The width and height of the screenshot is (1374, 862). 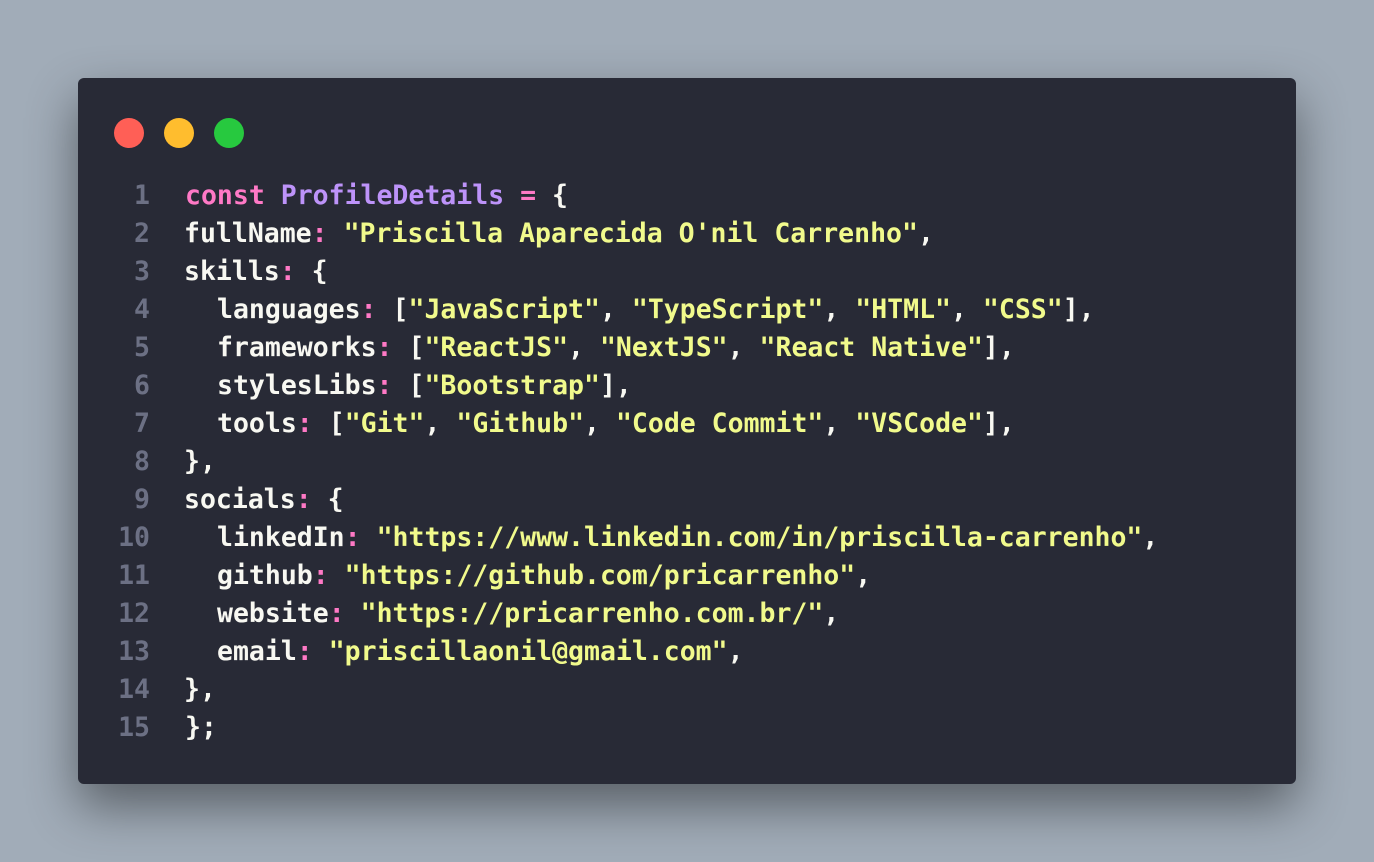 What do you see at coordinates (391, 386) in the screenshot?
I see `line-content: stylesLibs: ["Bootstrap"],` at bounding box center [391, 386].